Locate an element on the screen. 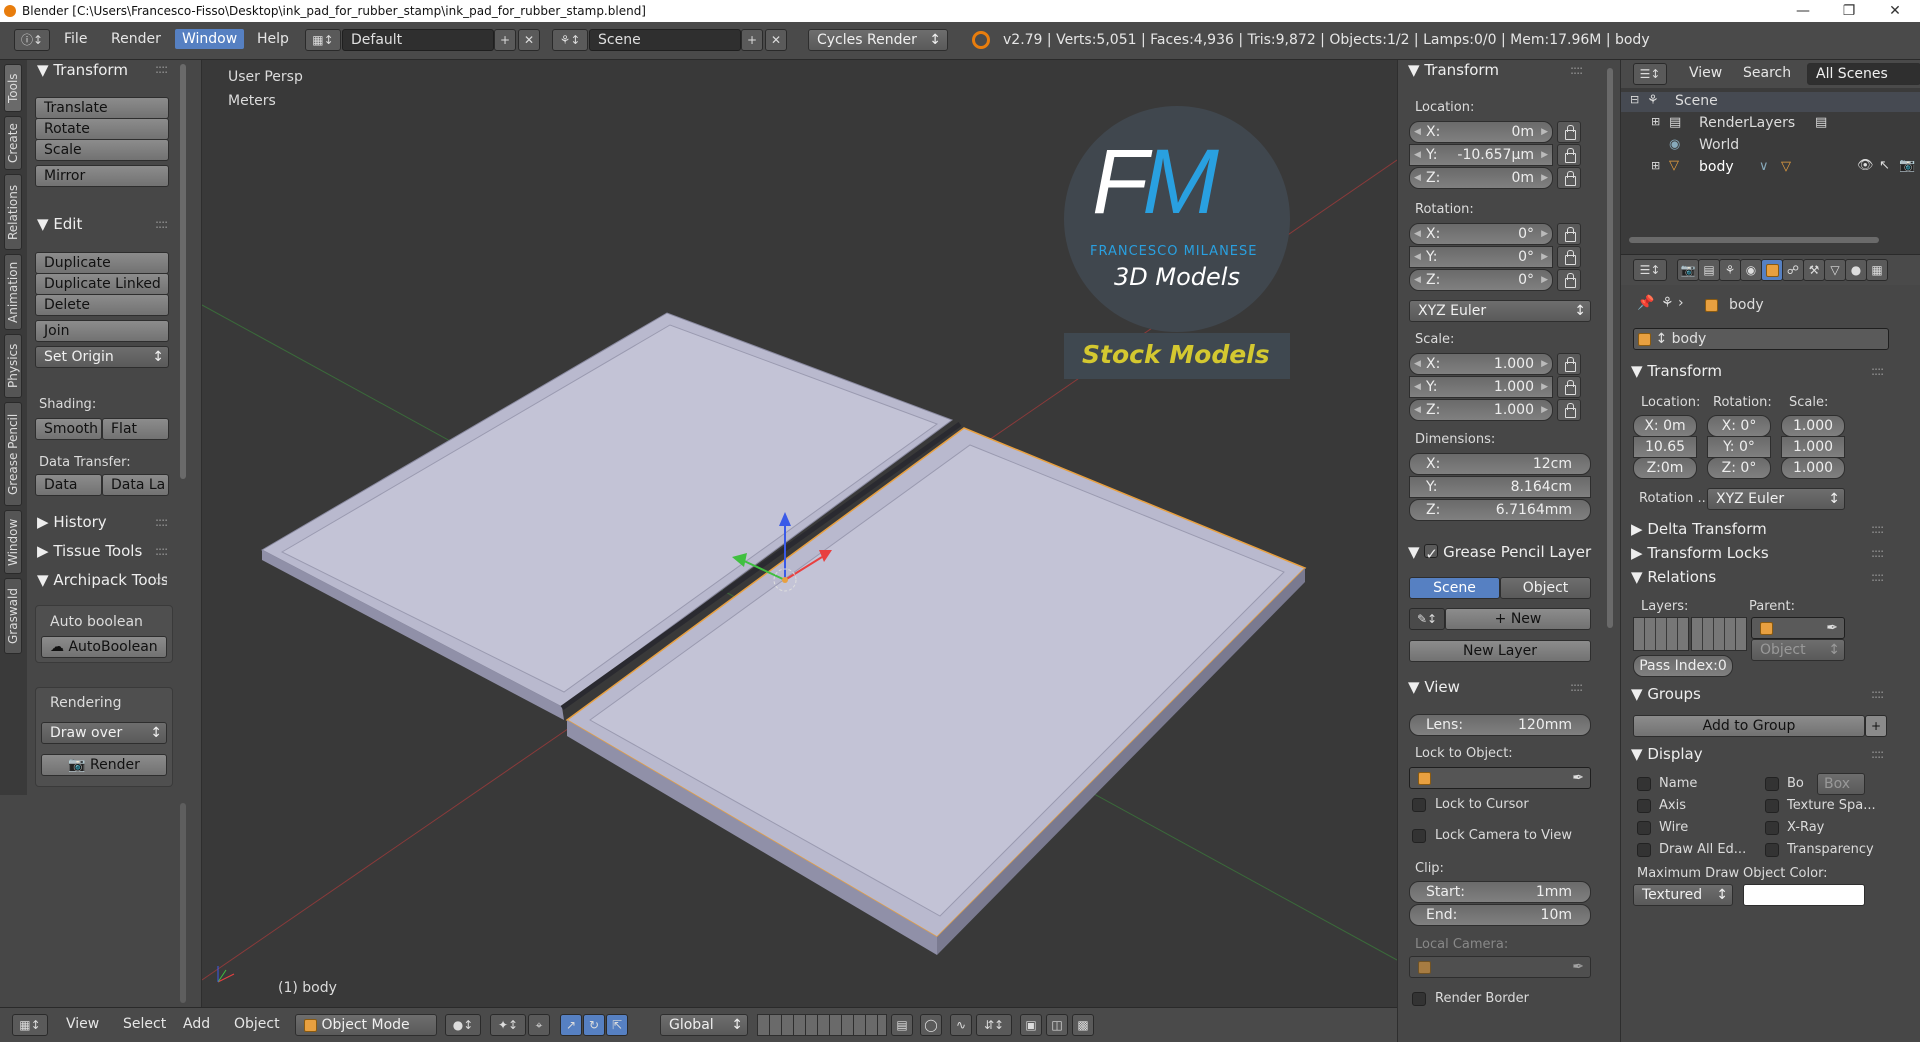 This screenshot has height=1042, width=1920. clip-start-field: Start: 1mm is located at coordinates (1500, 892).